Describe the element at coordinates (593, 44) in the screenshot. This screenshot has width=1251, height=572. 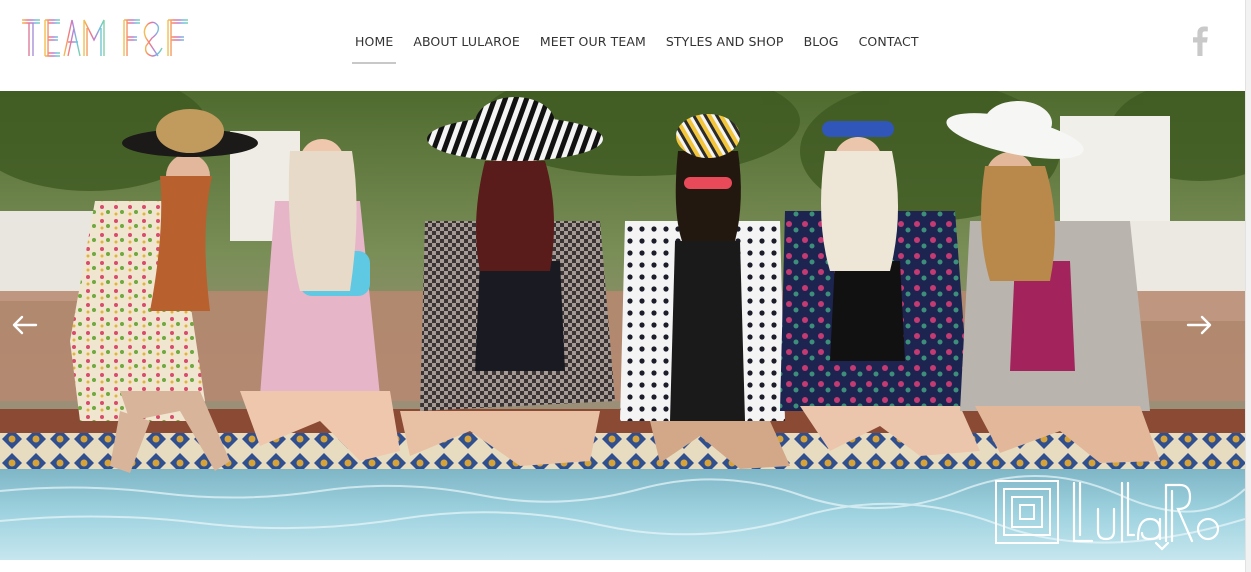
I see `nav-item-meet-our-team: MEET OUR TEAM` at that location.